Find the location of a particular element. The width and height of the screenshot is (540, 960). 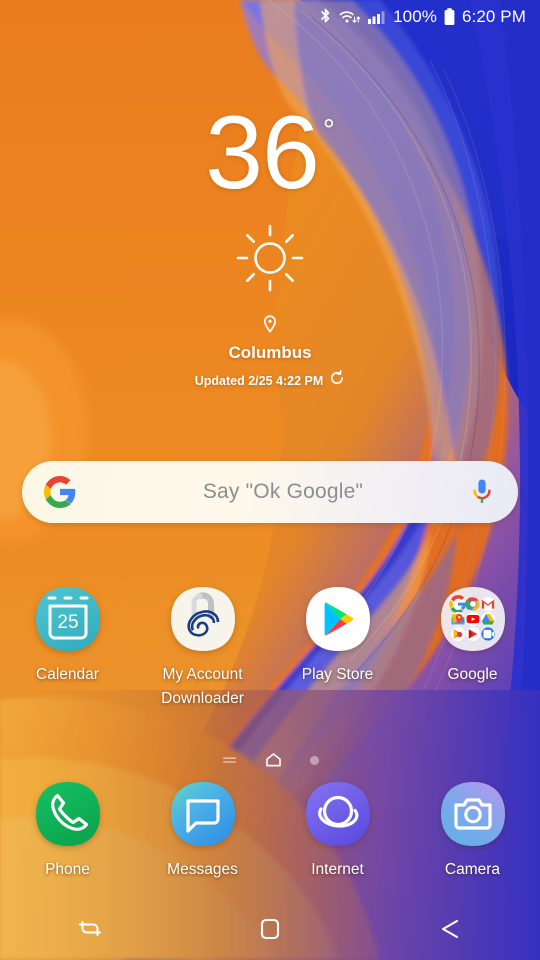

app-label: Play Store is located at coordinates (337, 674).